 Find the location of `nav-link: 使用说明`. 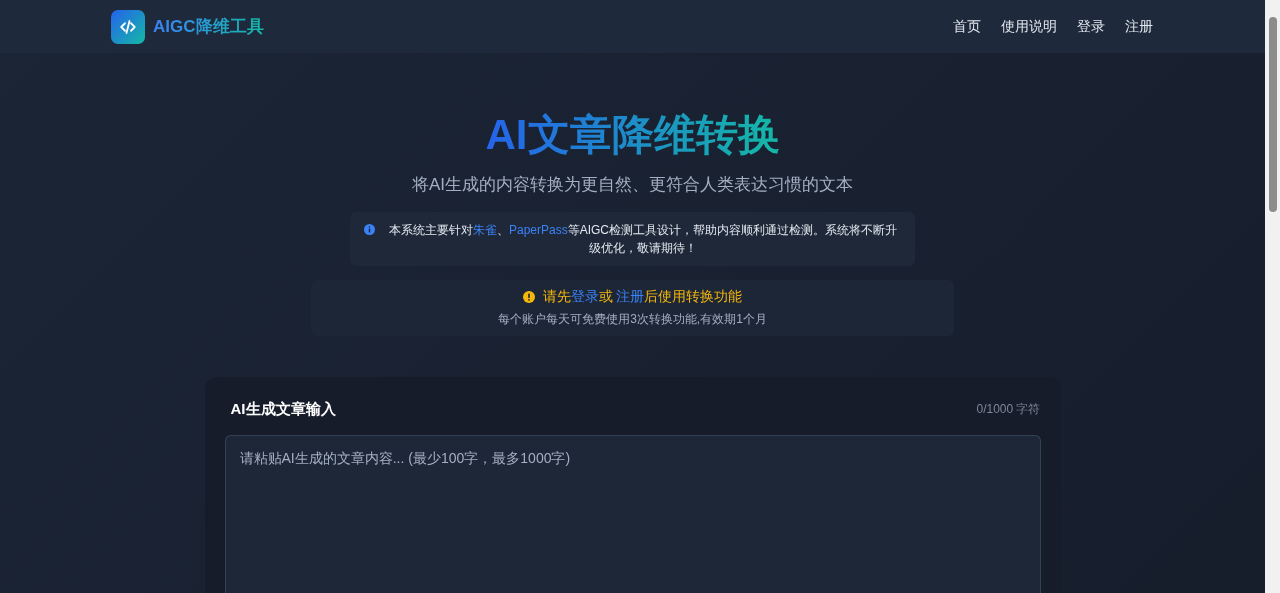

nav-link: 使用说明 is located at coordinates (1029, 26).